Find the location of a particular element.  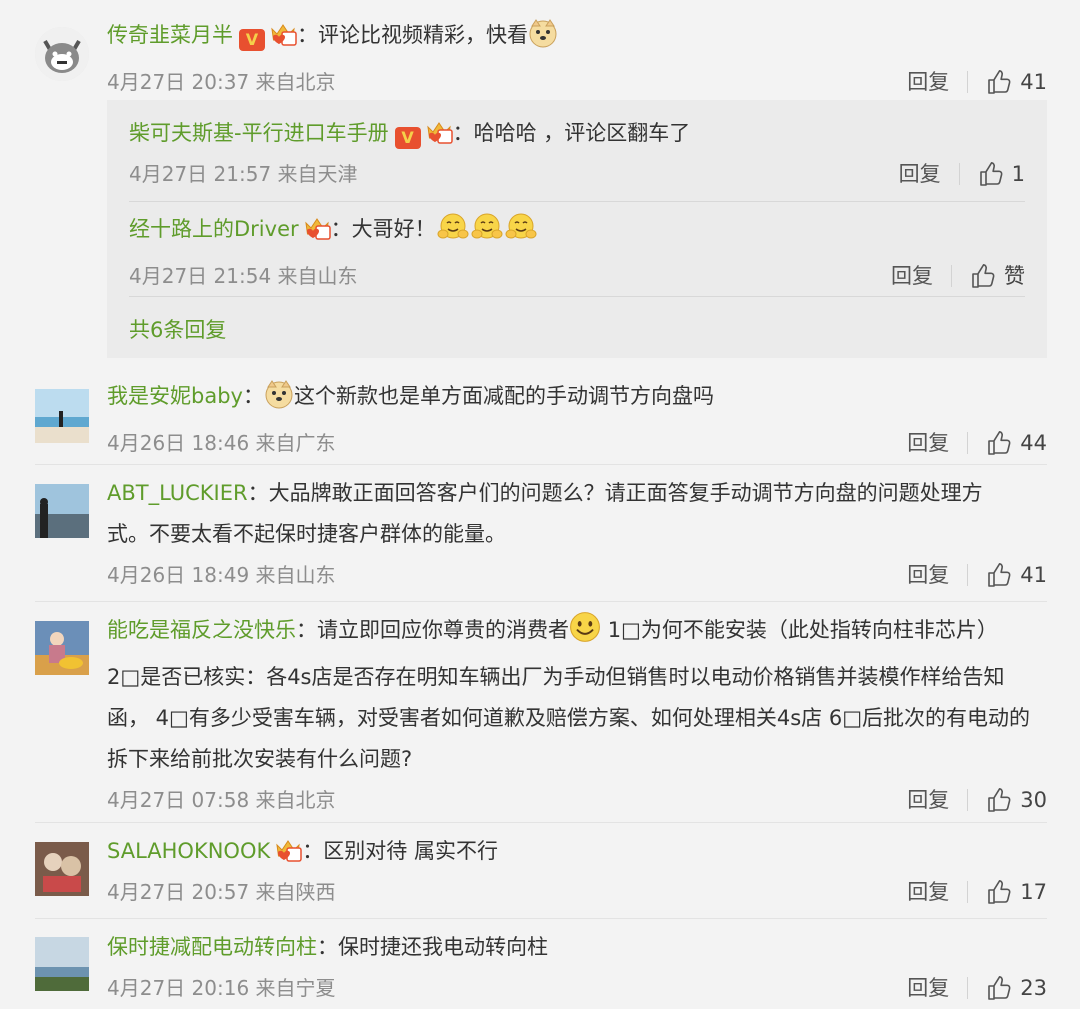

username: 经十路上的Driver is located at coordinates (214, 229).